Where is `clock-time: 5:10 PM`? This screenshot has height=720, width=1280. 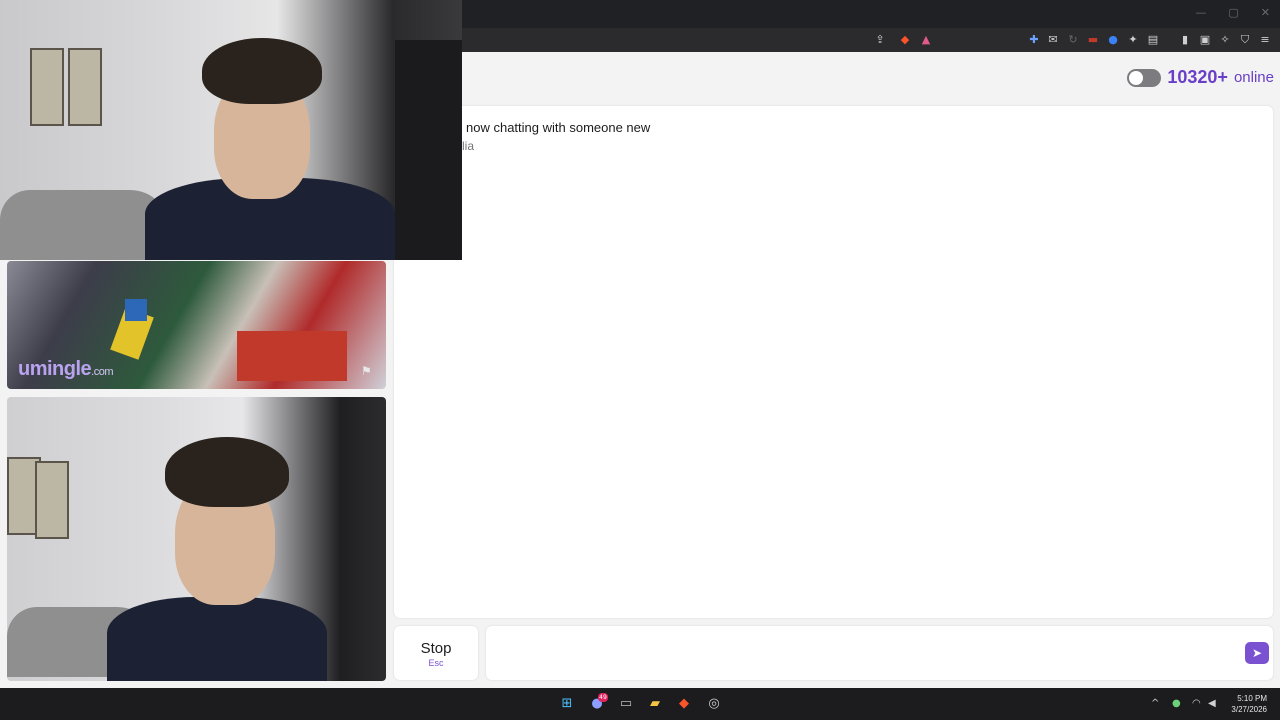
clock-time: 5:10 PM is located at coordinates (1252, 698).